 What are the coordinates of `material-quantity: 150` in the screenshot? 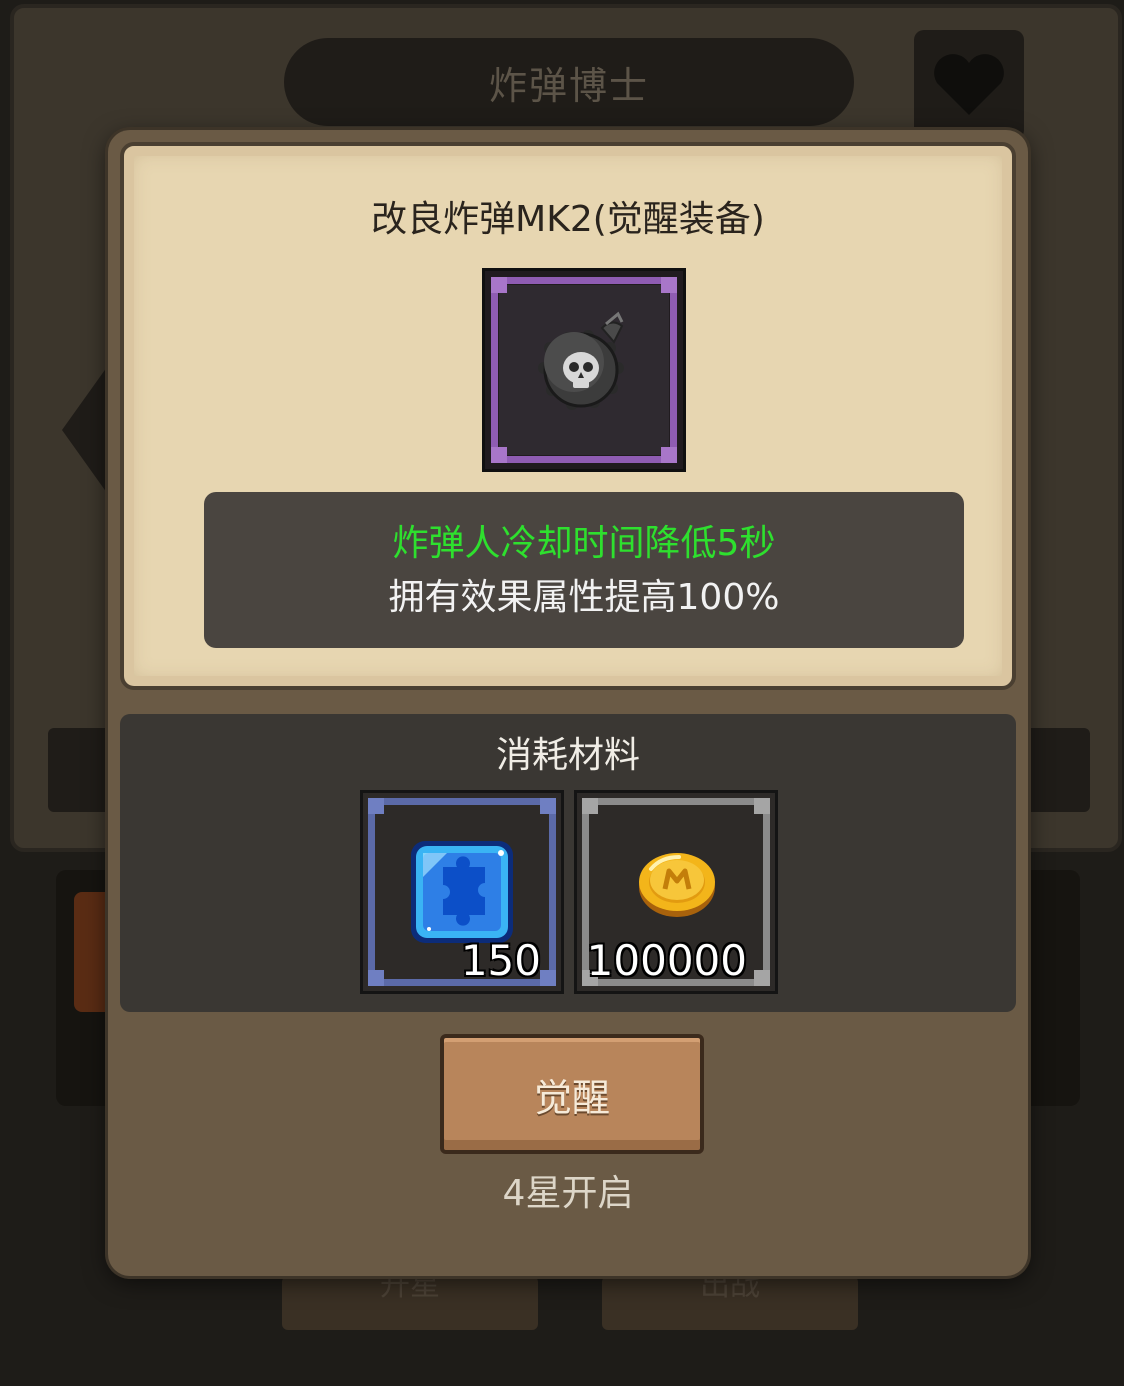 It's located at (500, 960).